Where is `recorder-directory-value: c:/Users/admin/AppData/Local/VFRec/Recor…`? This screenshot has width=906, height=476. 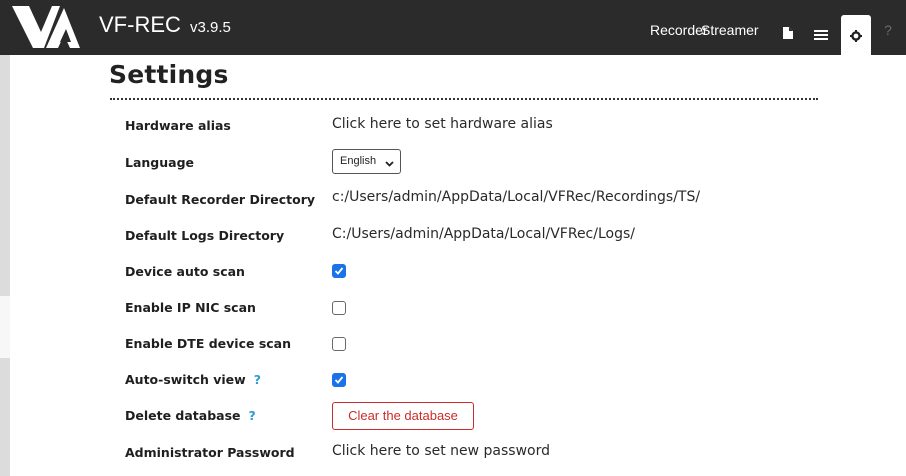
recorder-directory-value: c:/Users/admin/AppData/Local/VFRec/Recor… is located at coordinates (516, 197).